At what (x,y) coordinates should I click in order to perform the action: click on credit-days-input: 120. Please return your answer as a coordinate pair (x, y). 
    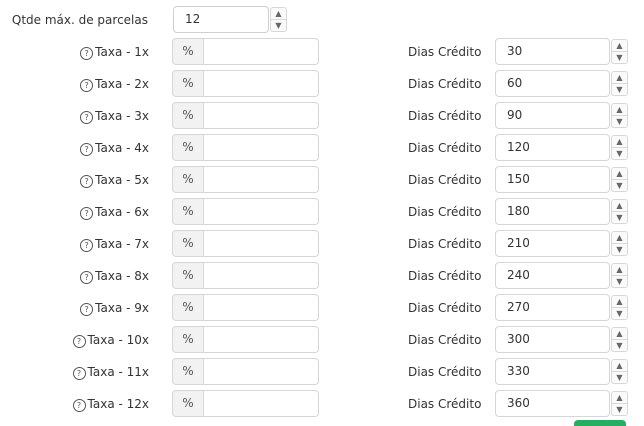
    Looking at the image, I should click on (552, 147).